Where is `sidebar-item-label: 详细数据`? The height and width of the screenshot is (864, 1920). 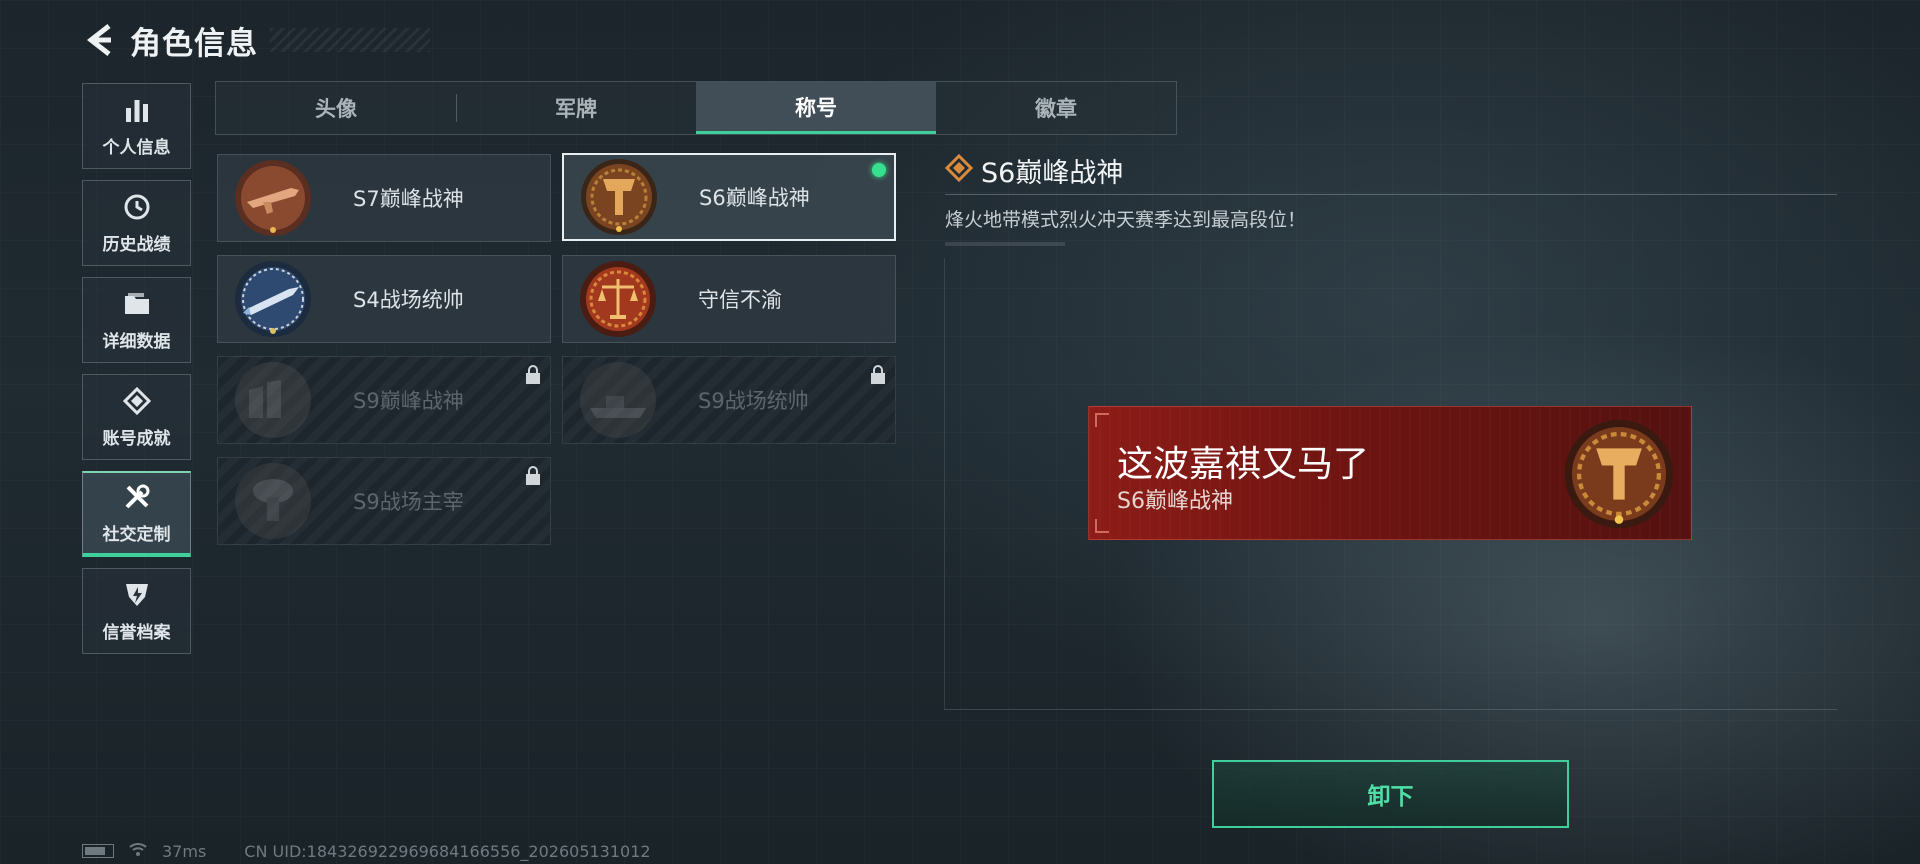
sidebar-item-label: 详细数据 is located at coordinates (136, 341).